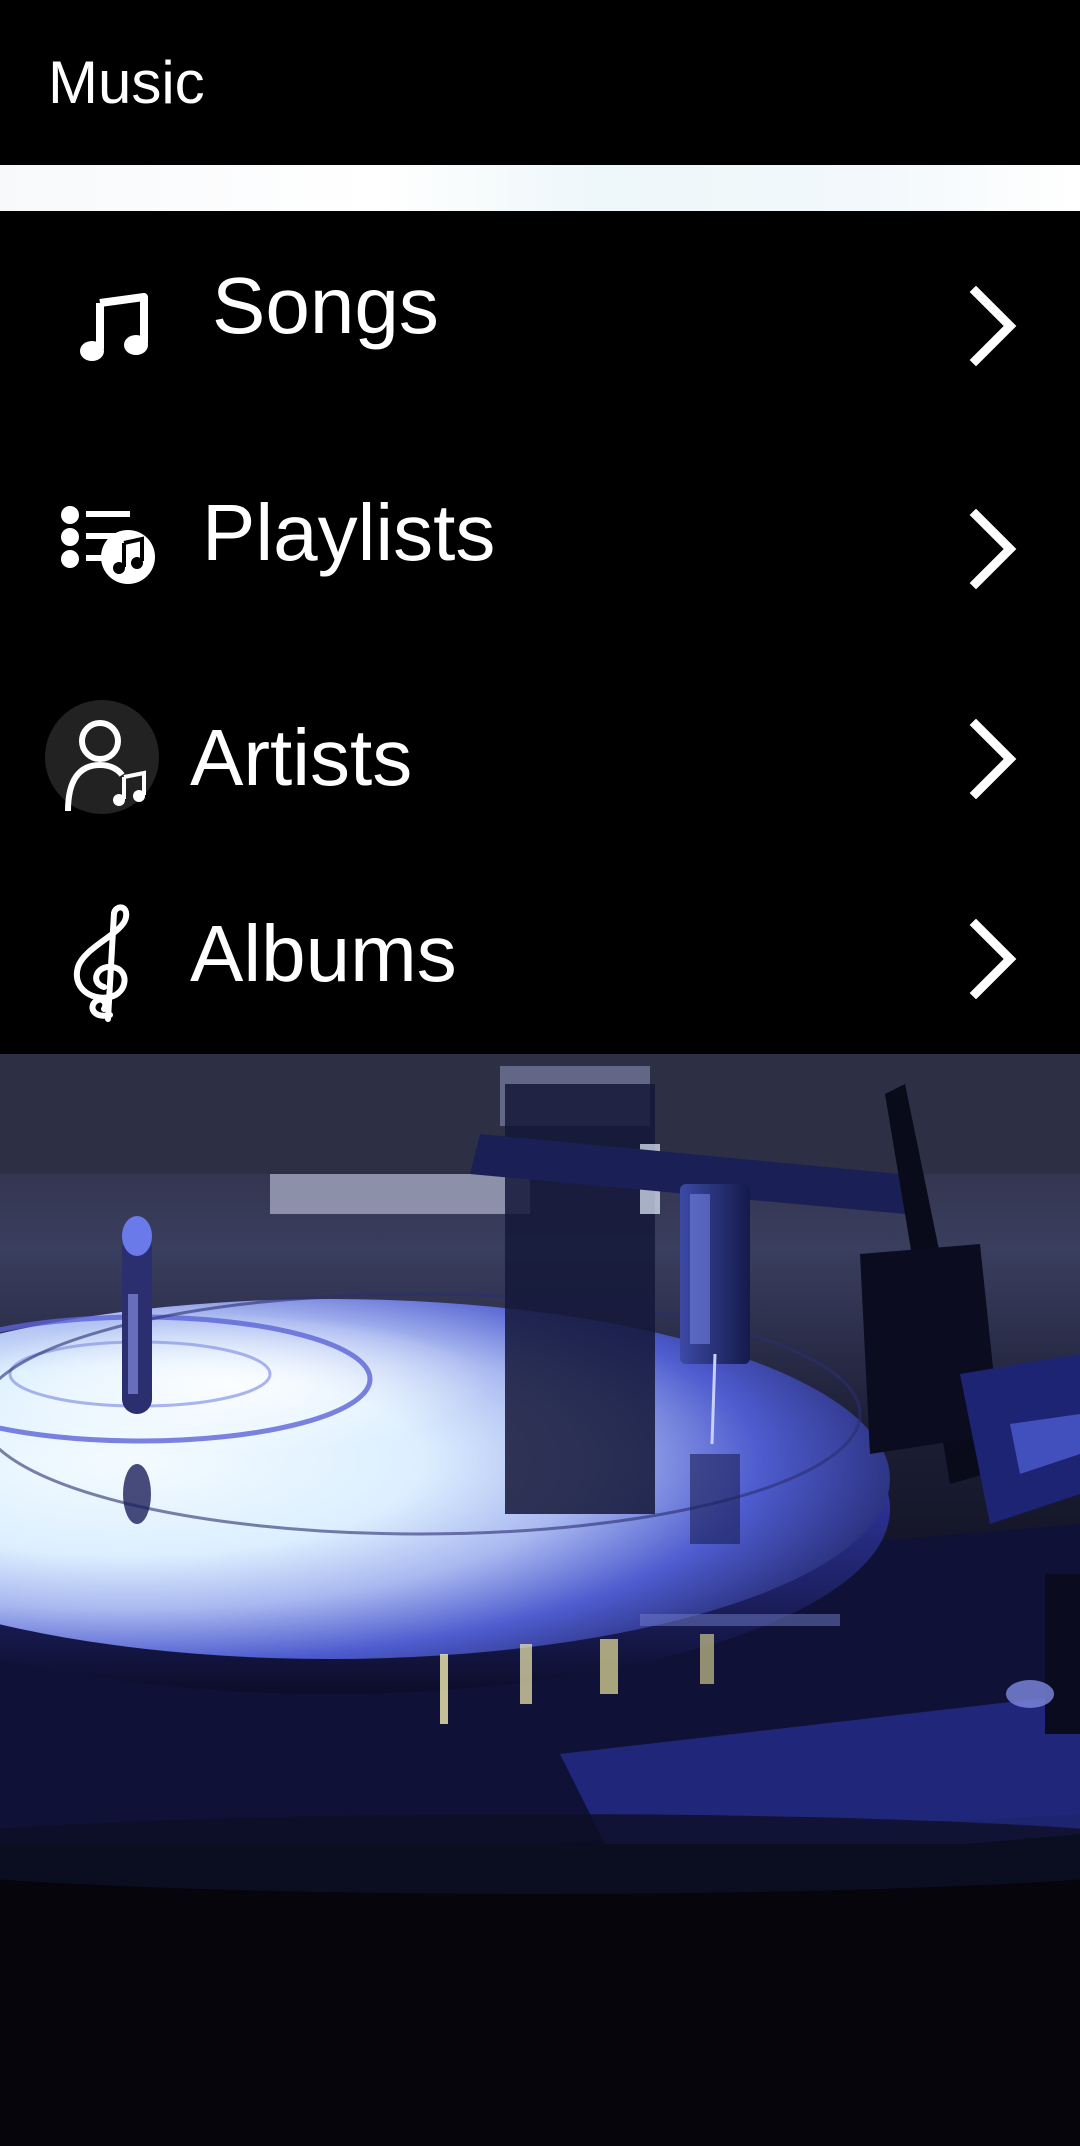  I want to click on menu-item-label: Artists, so click(301, 757).